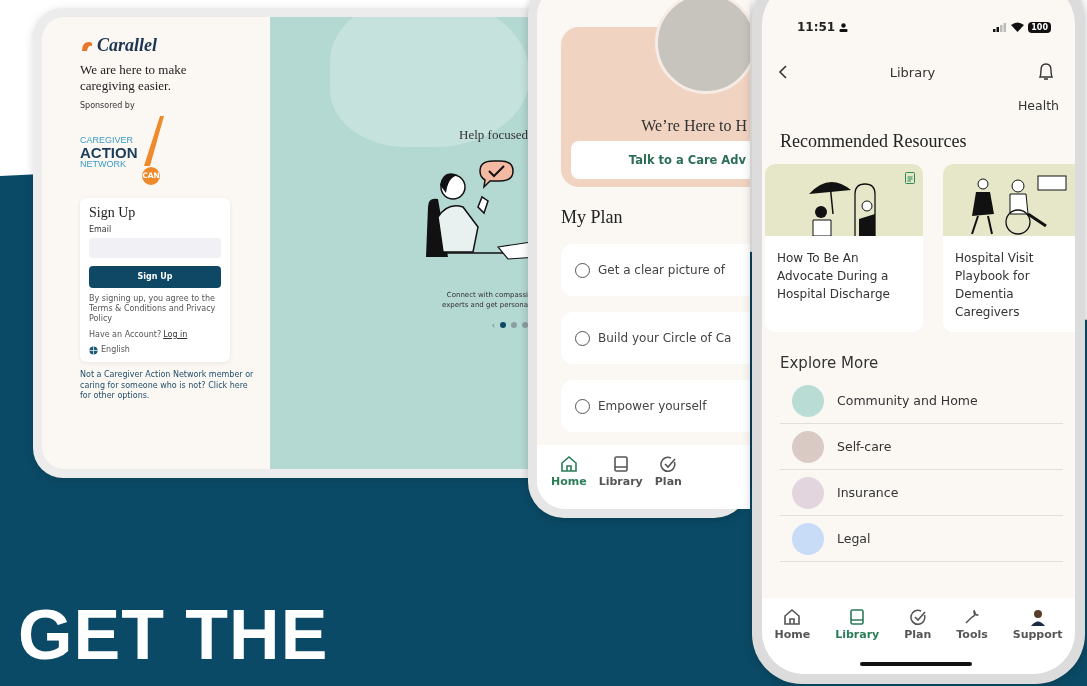 This screenshot has width=1087, height=686. I want to click on account-prompt: Have an Account?, so click(125, 335).